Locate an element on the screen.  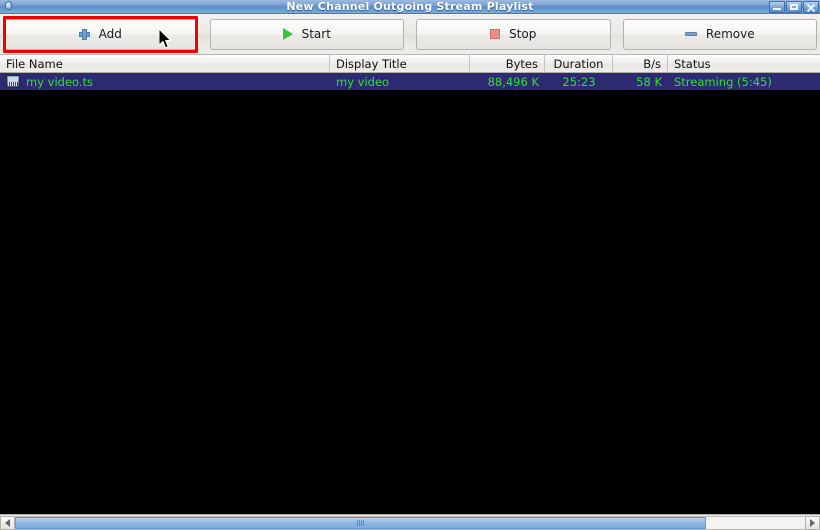
horizontal-scrollbar is located at coordinates (410, 522).